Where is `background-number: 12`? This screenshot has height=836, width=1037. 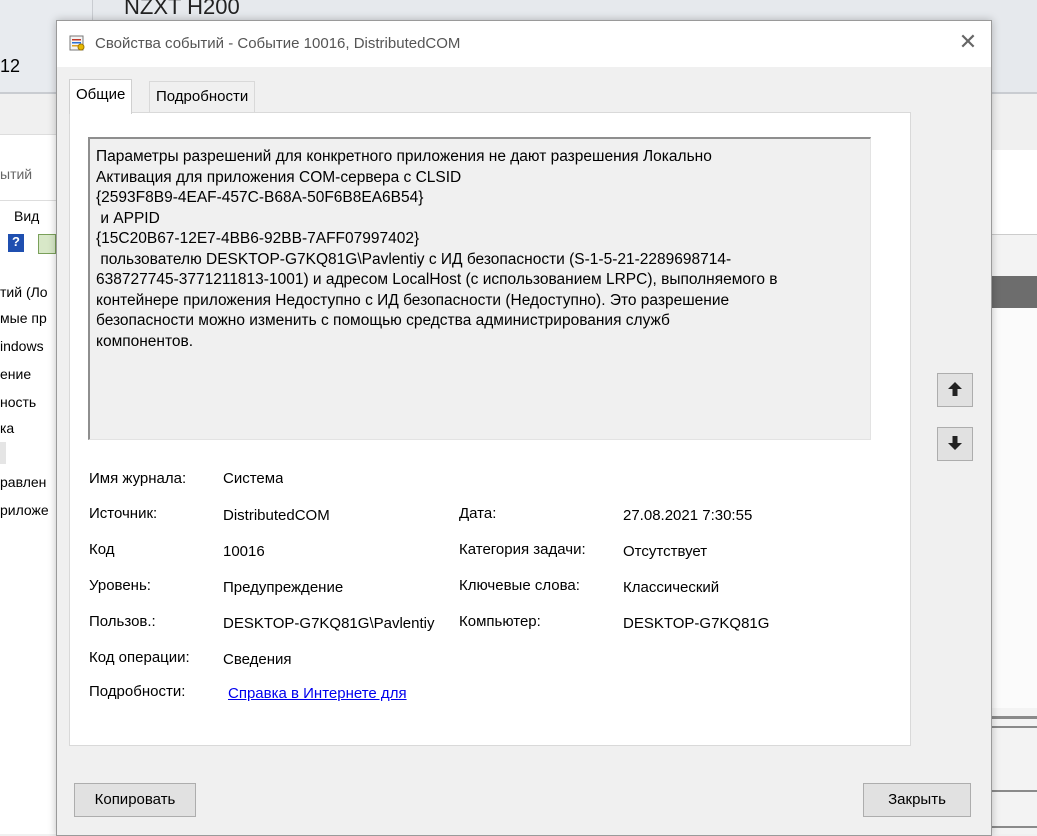 background-number: 12 is located at coordinates (10, 66).